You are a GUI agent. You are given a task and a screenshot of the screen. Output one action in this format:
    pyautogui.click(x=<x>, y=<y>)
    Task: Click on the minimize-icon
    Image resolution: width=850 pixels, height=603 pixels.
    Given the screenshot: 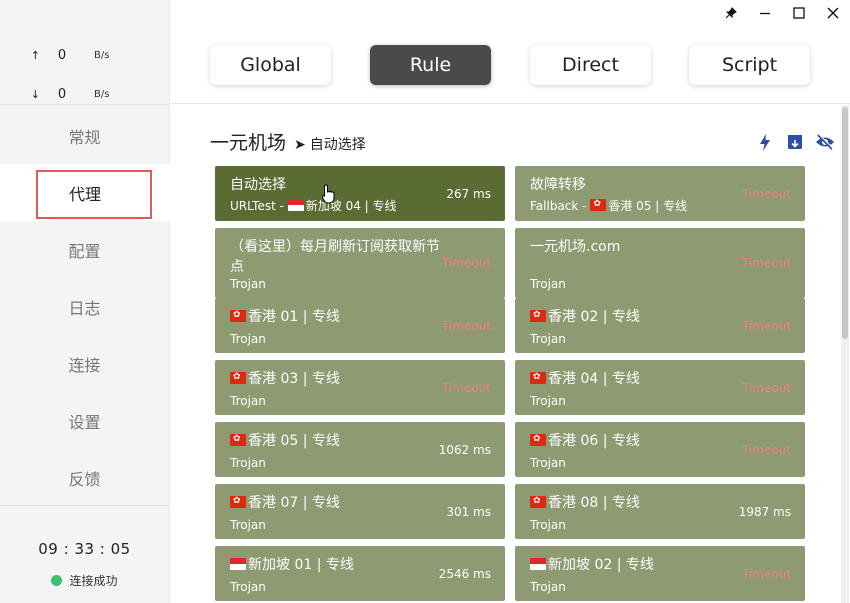 What is the action you would take?
    pyautogui.click(x=765, y=13)
    